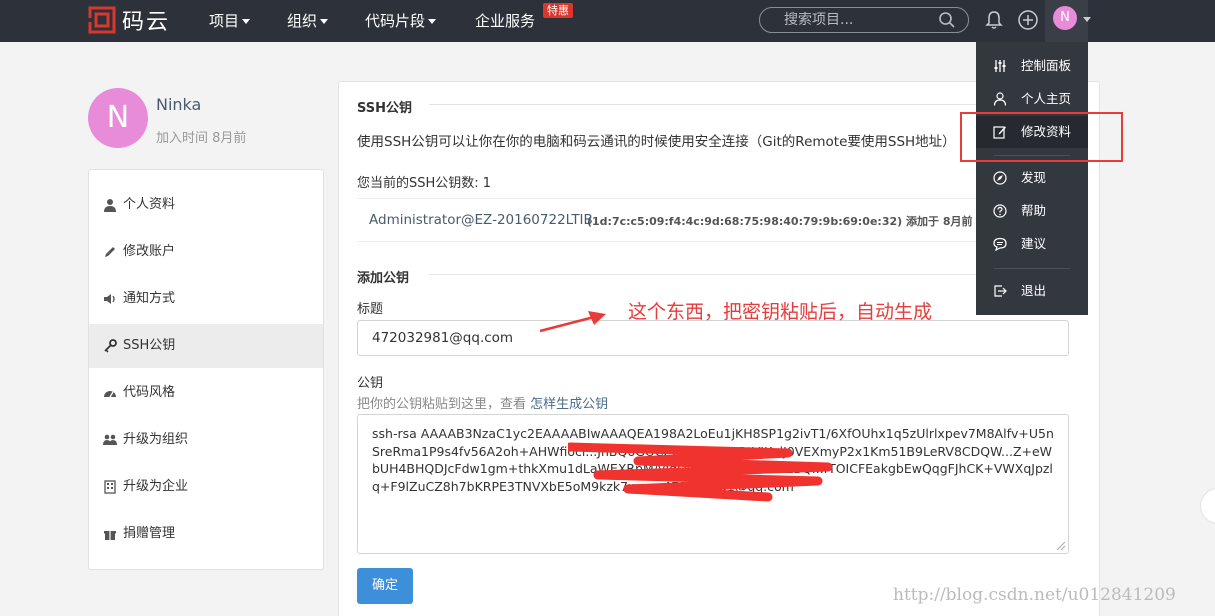  What do you see at coordinates (110, 205) in the screenshot?
I see `user-icon` at bounding box center [110, 205].